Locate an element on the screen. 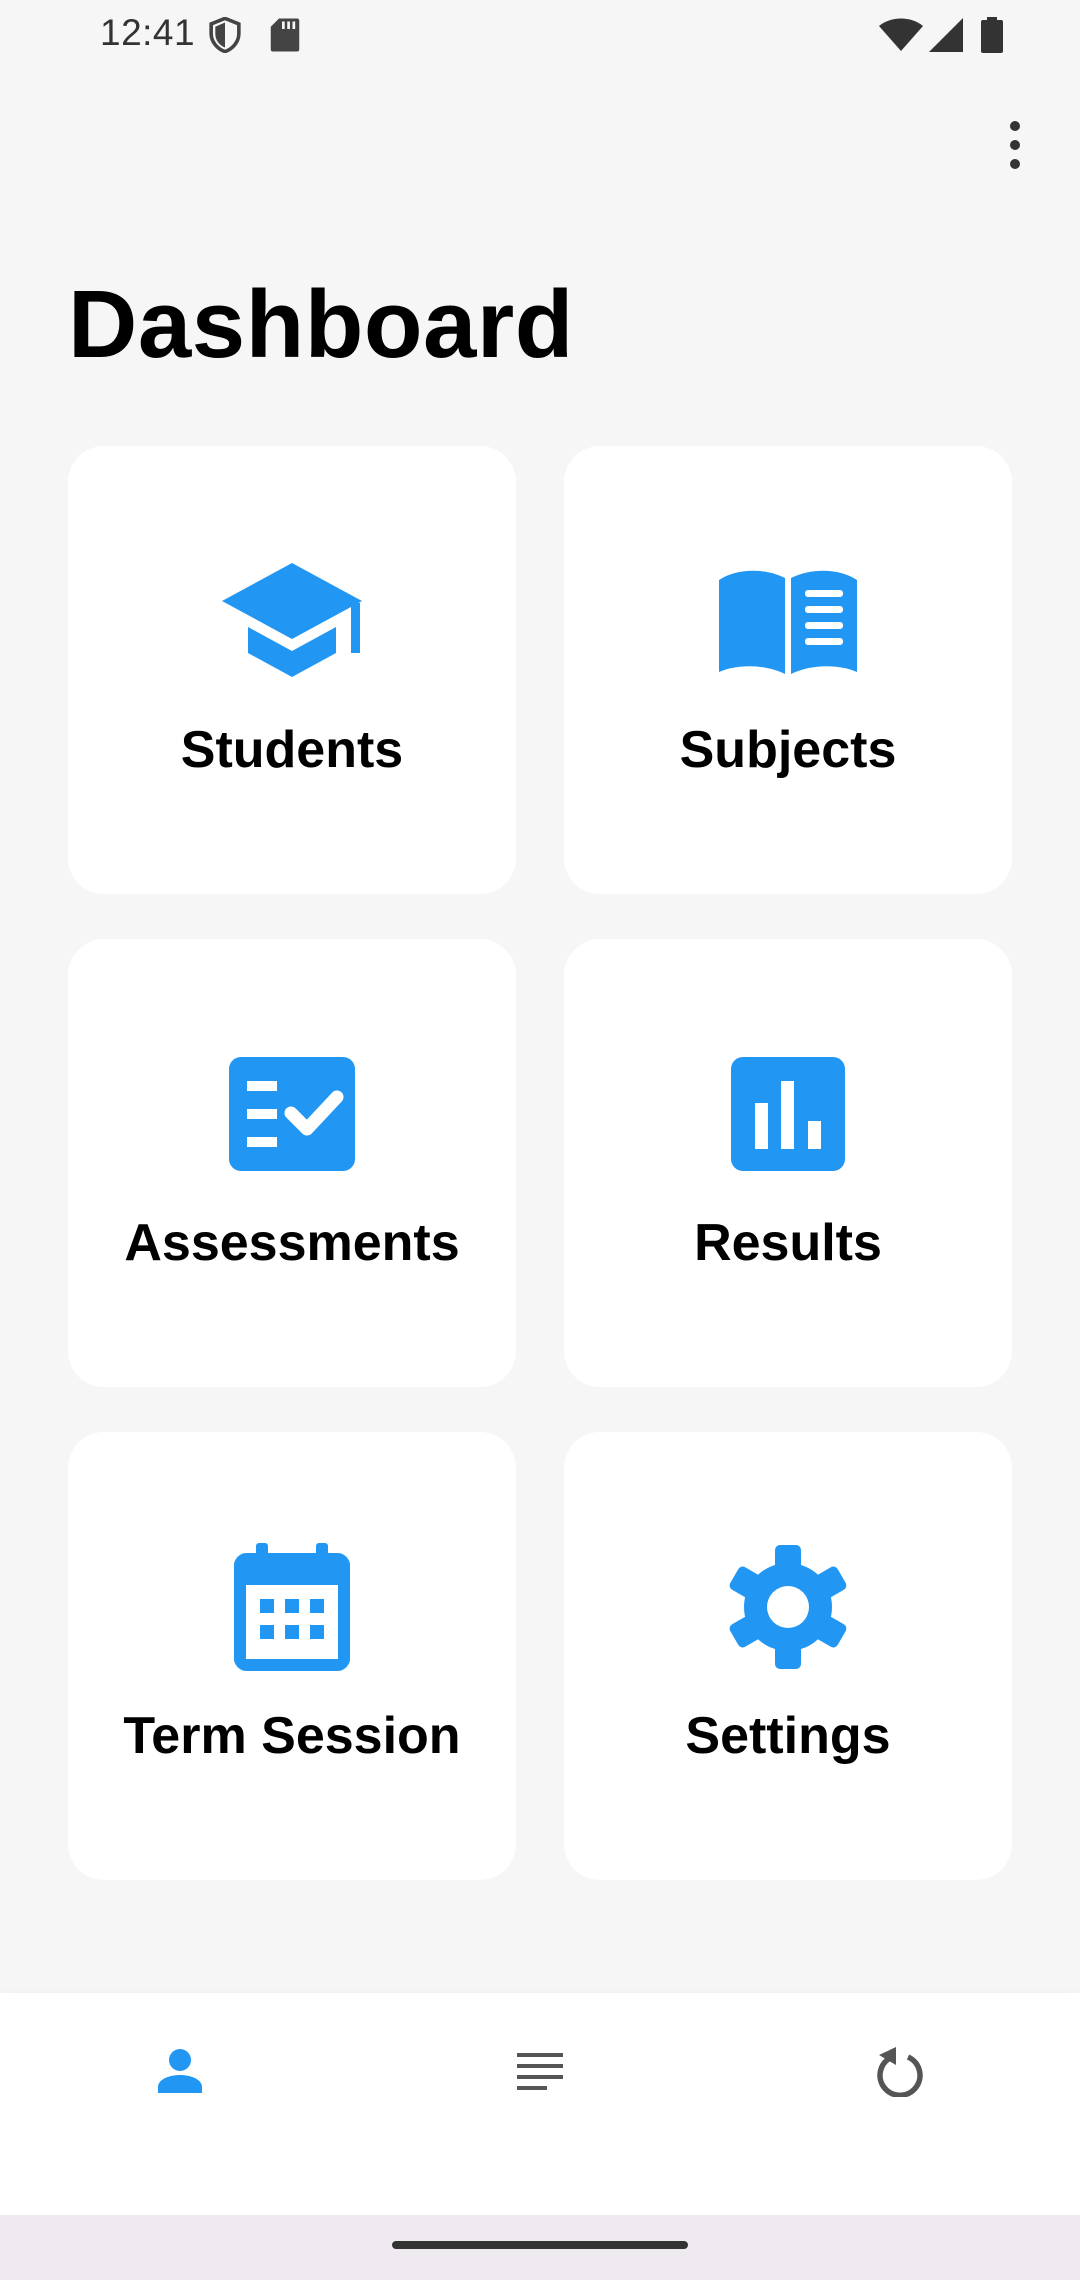  results-card: Results is located at coordinates (788, 1163).